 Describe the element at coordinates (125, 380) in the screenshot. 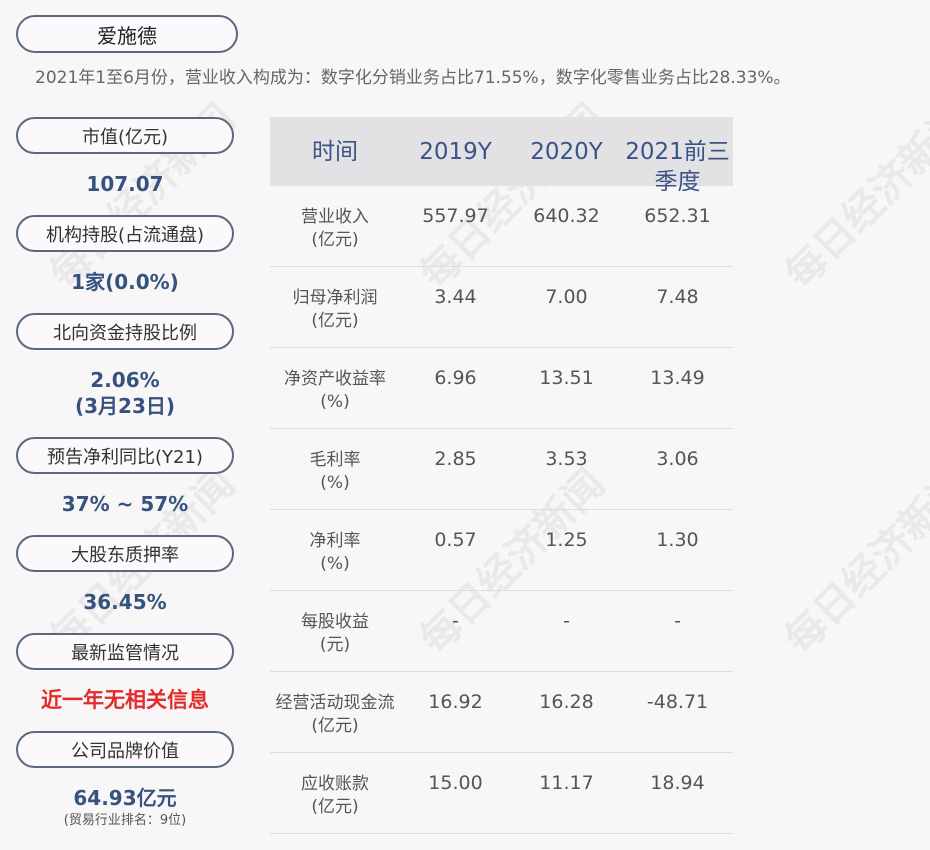

I see `northbound-ratio-value: 2.06%` at that location.